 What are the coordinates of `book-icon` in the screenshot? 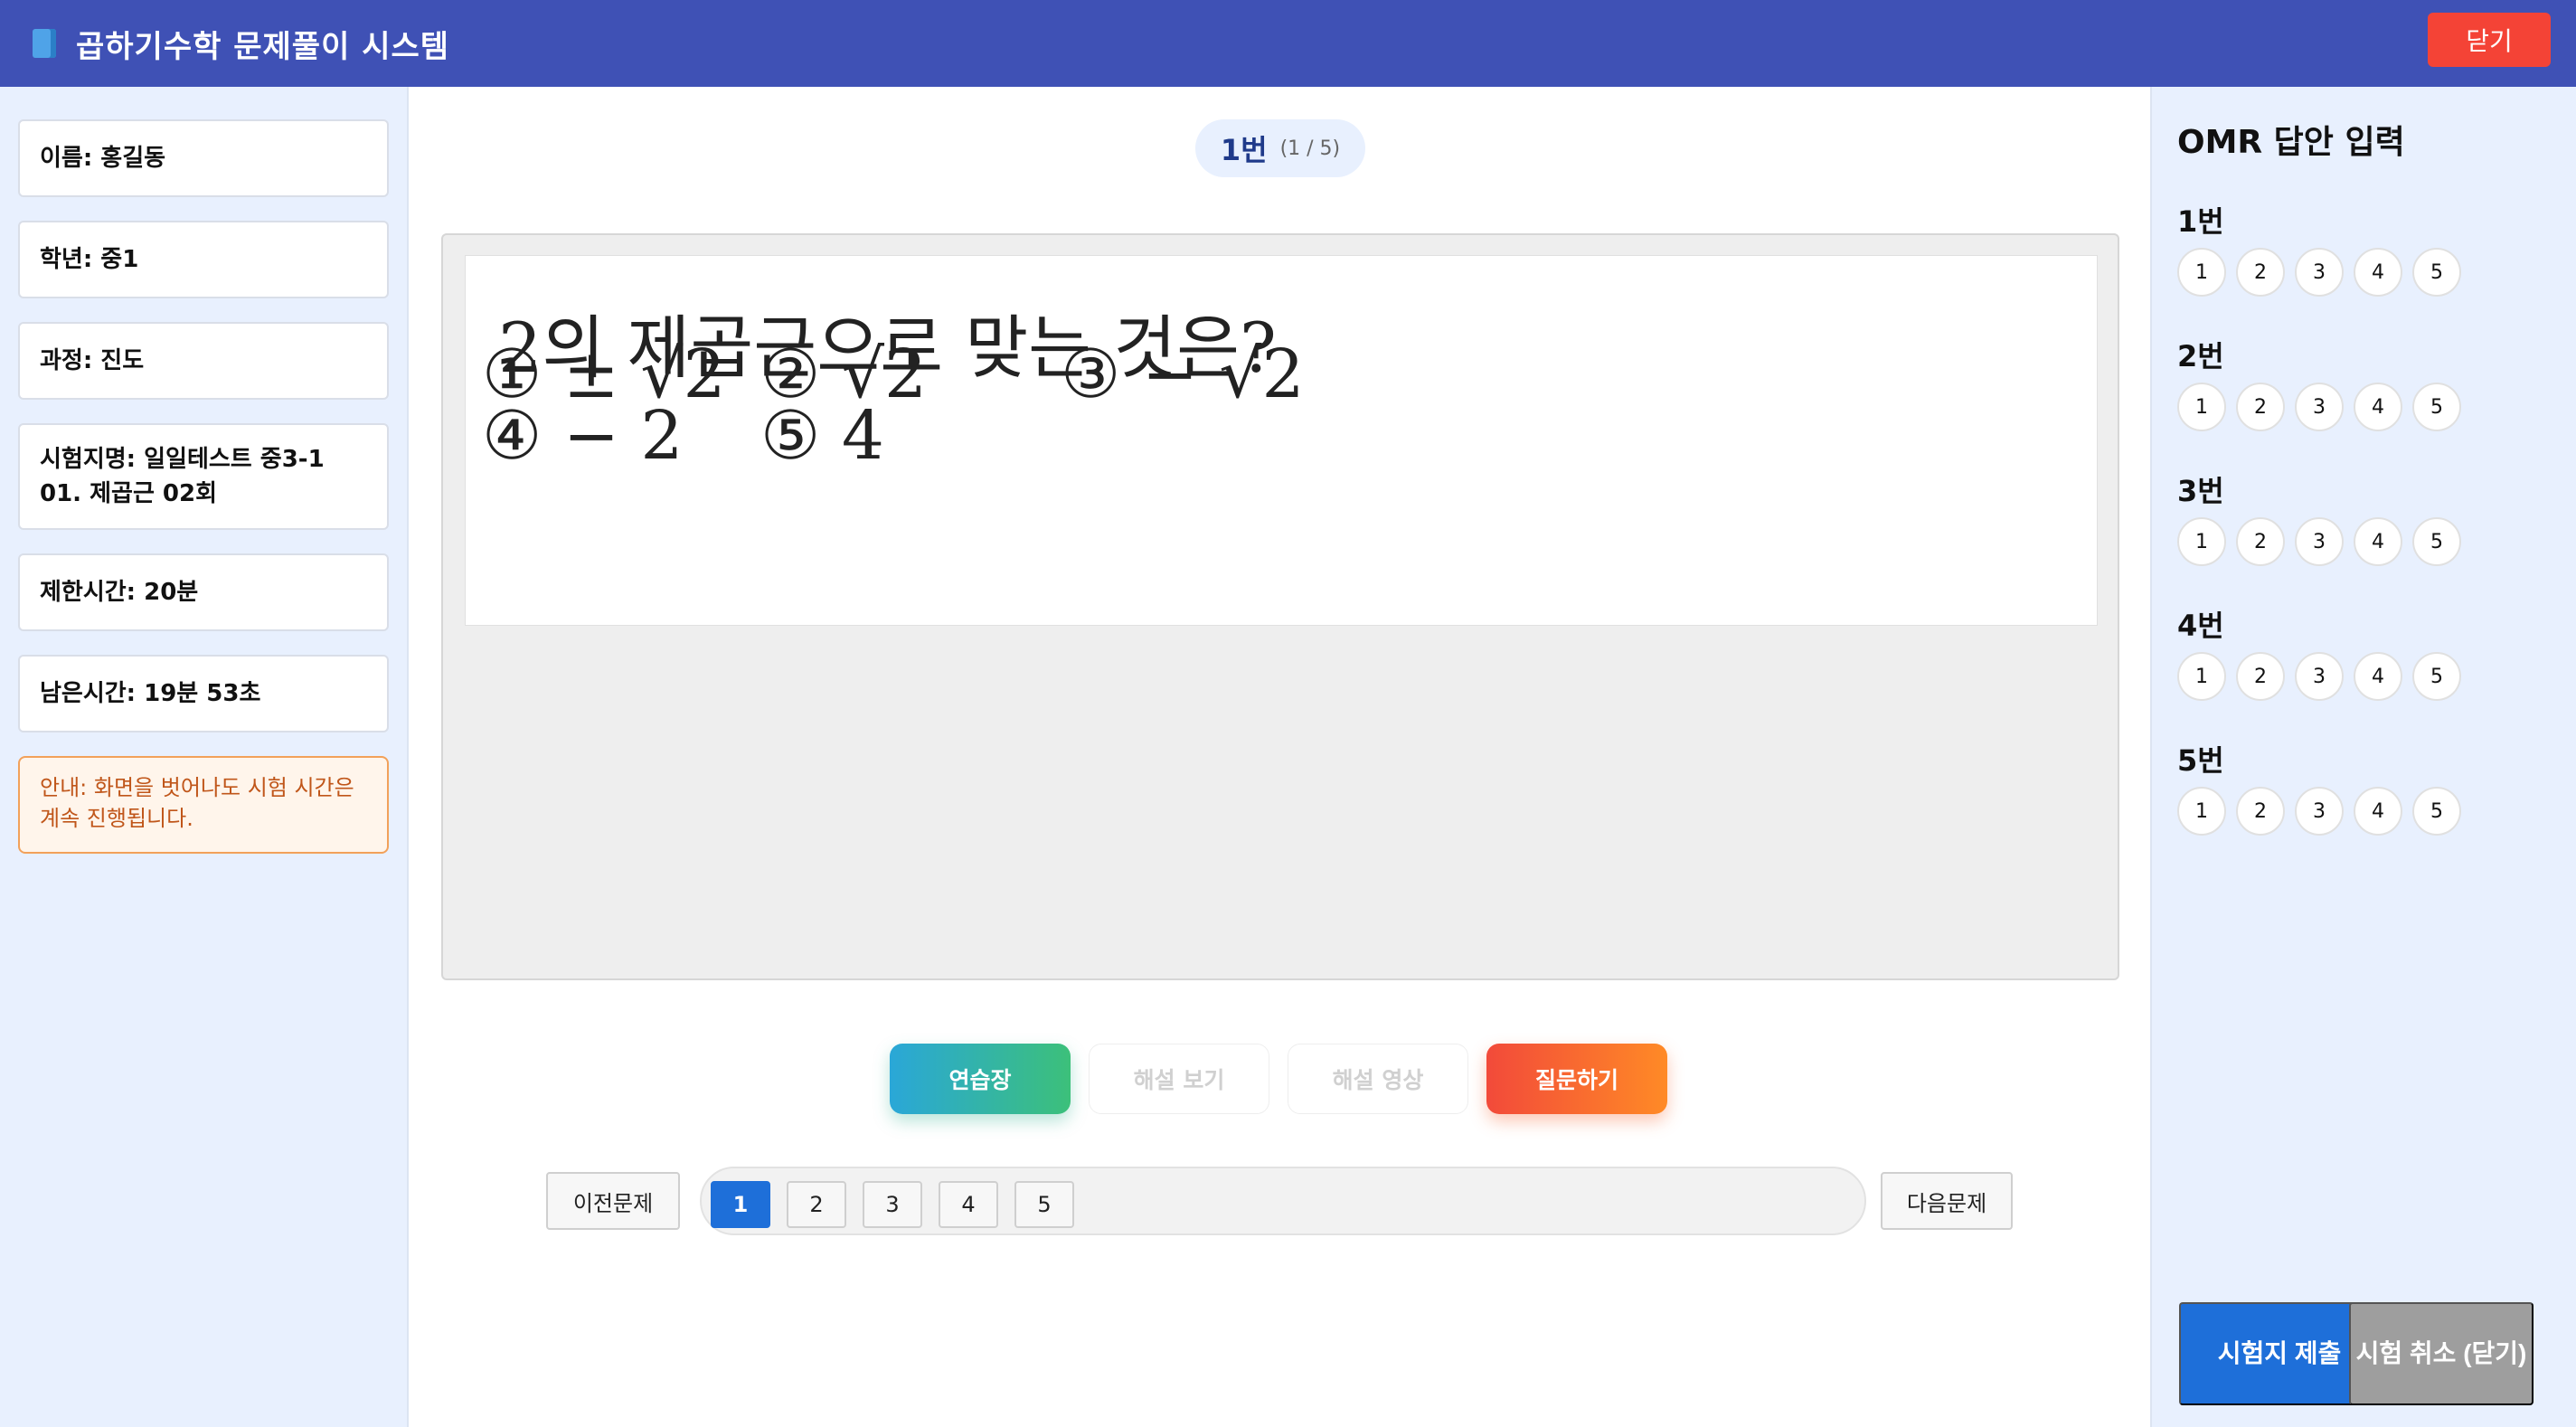 It's located at (44, 44).